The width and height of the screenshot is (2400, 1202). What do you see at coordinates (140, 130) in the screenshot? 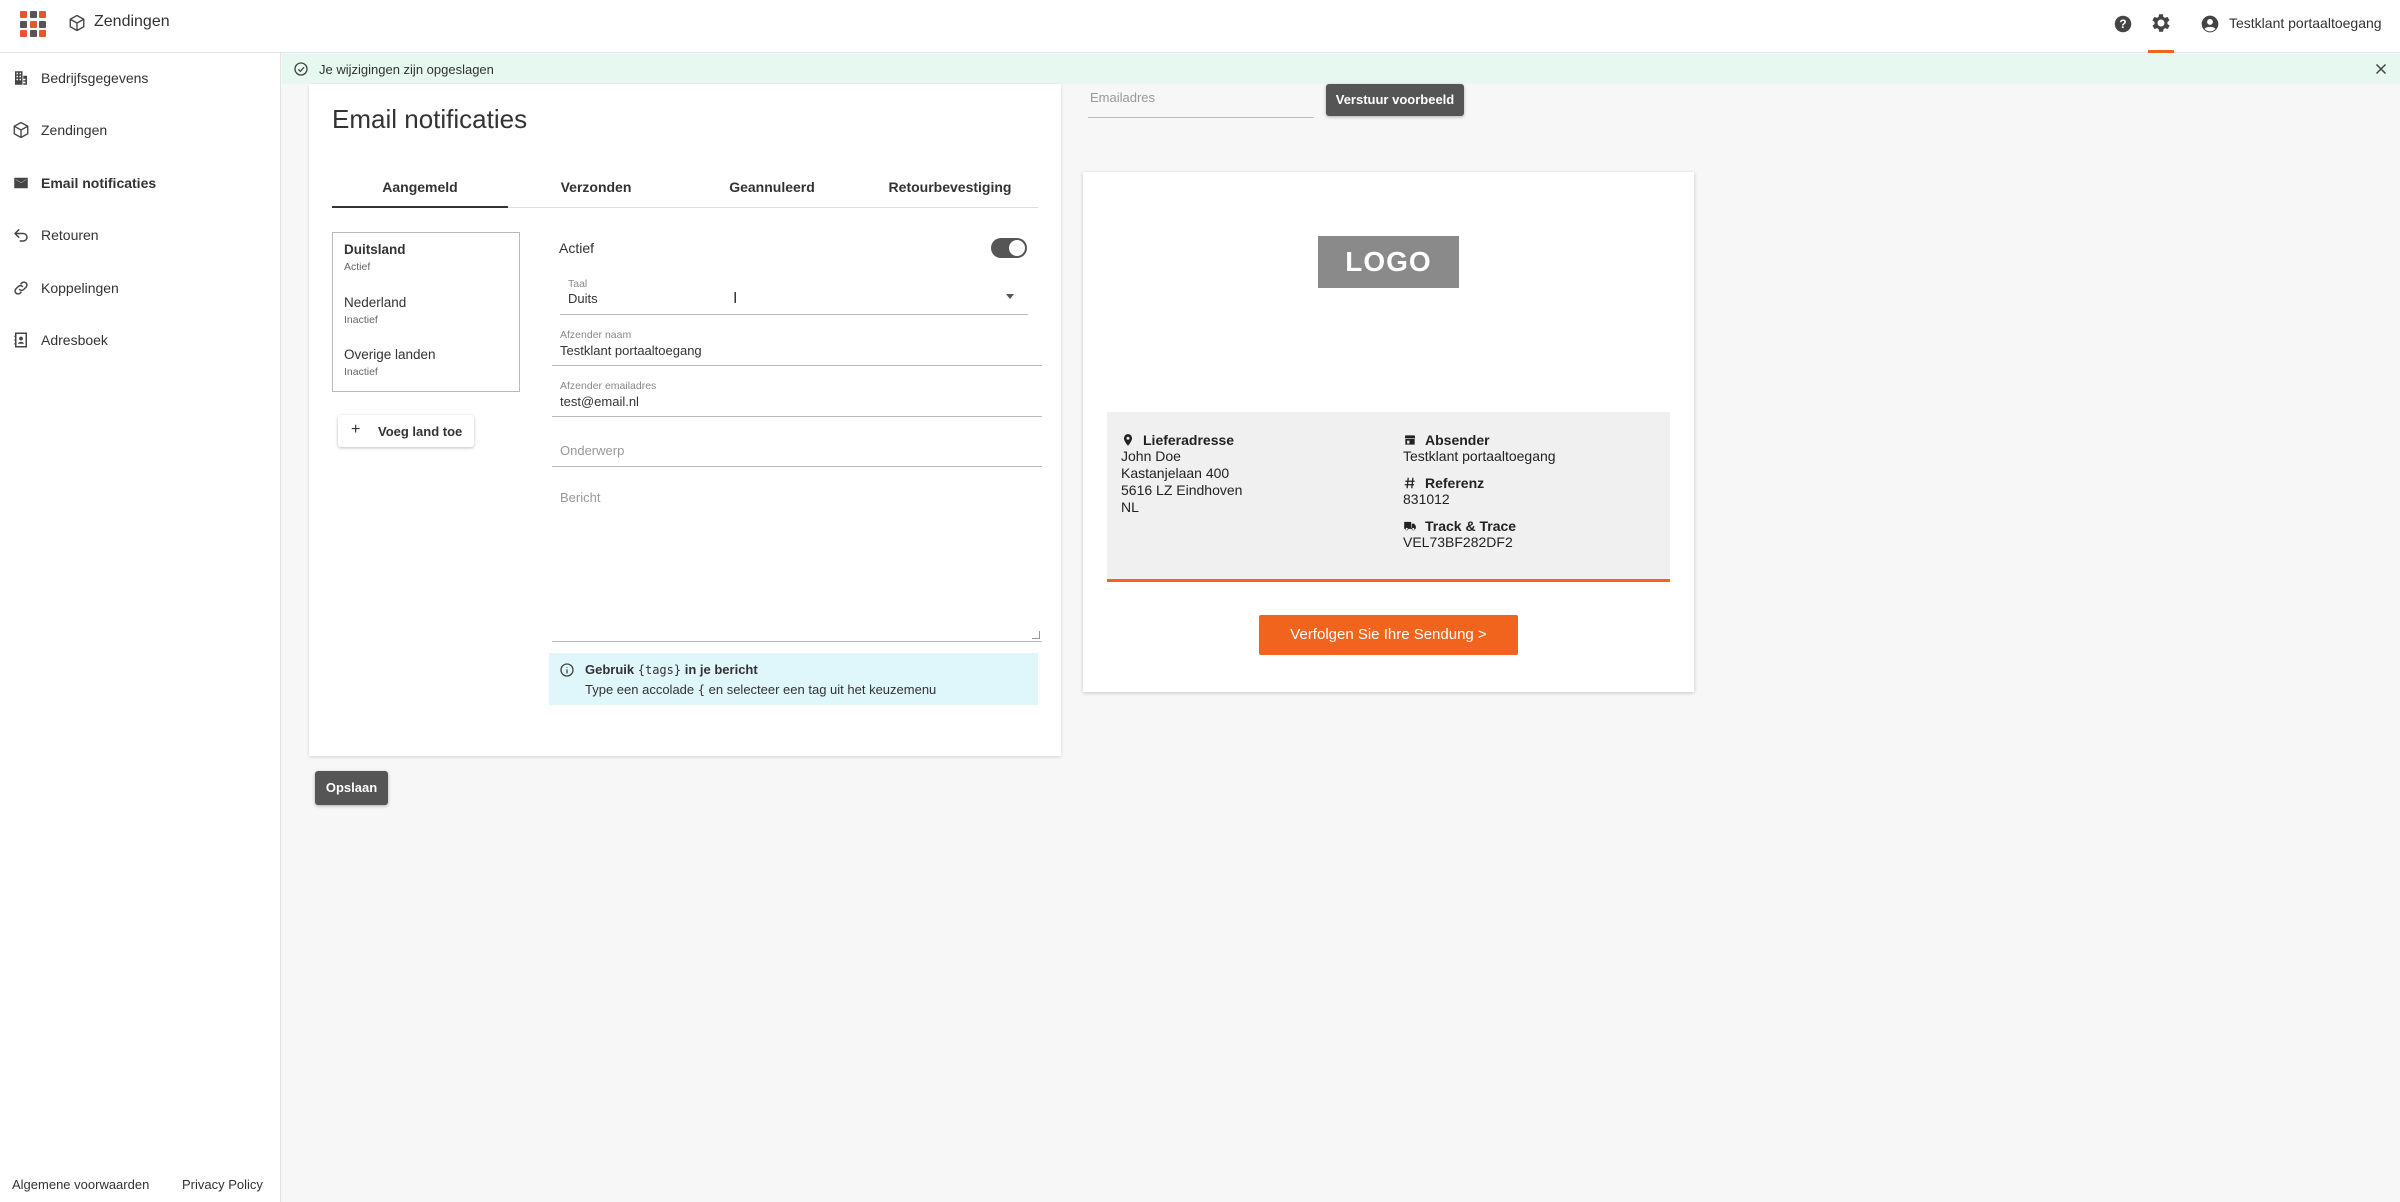
I see `sidebar-item-zendingen: Zendingen` at bounding box center [140, 130].